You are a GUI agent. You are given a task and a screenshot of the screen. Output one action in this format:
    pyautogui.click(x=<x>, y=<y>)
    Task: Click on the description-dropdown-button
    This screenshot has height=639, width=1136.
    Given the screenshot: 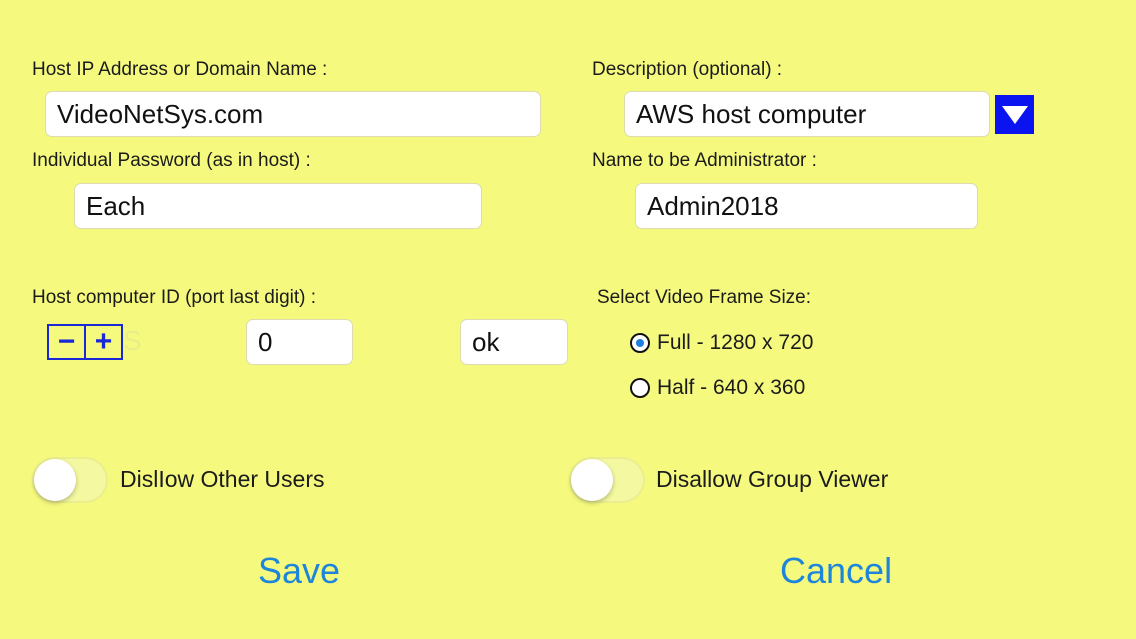 What is the action you would take?
    pyautogui.click(x=1014, y=114)
    